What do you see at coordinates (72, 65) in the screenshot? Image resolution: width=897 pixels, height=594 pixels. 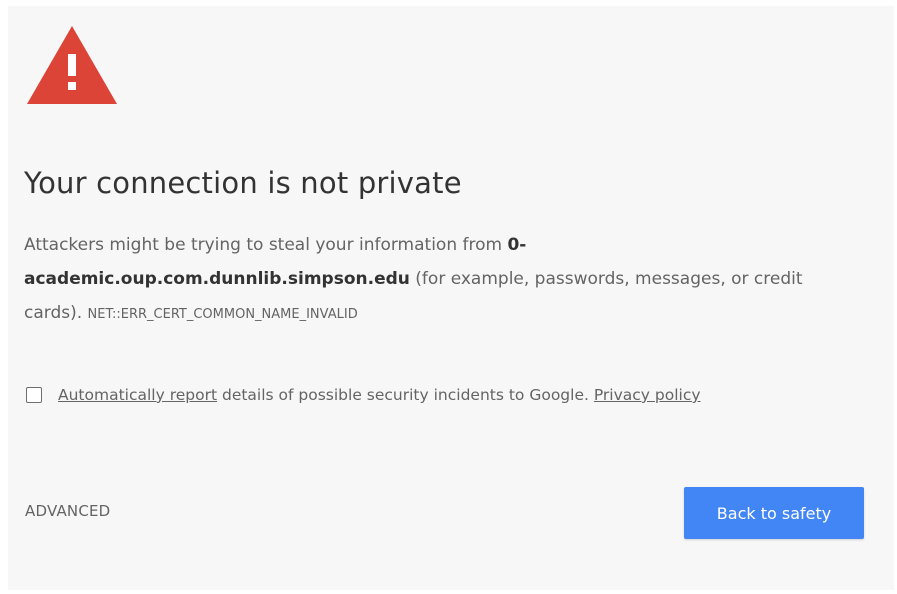 I see `warning-triangle-icon` at bounding box center [72, 65].